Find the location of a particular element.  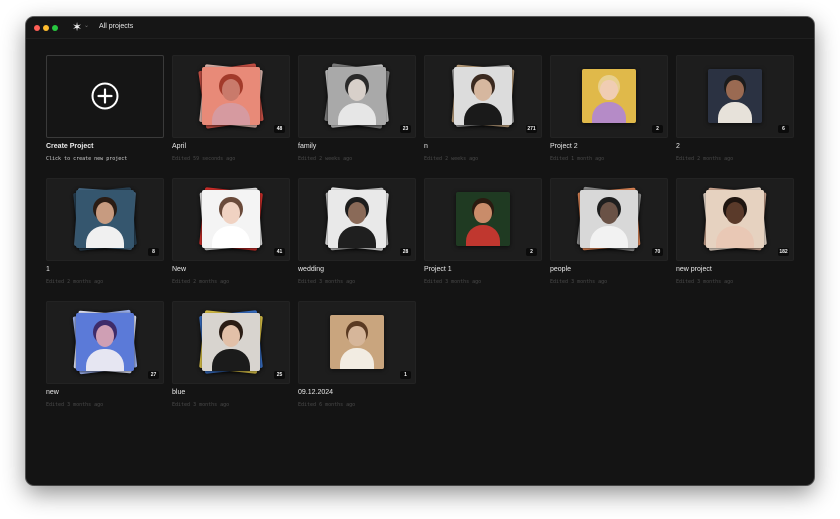

project-card: 6 2 Edited 2 months ago is located at coordinates (735, 110).